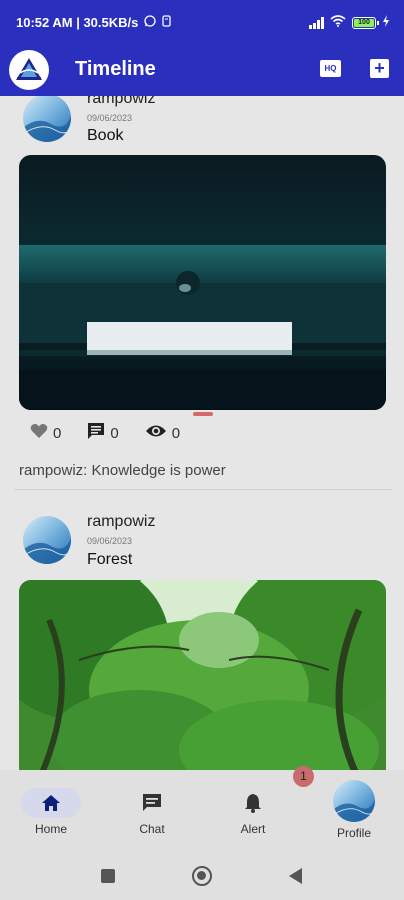 The height and width of the screenshot is (900, 404). I want to click on like-count: 0, so click(57, 433).